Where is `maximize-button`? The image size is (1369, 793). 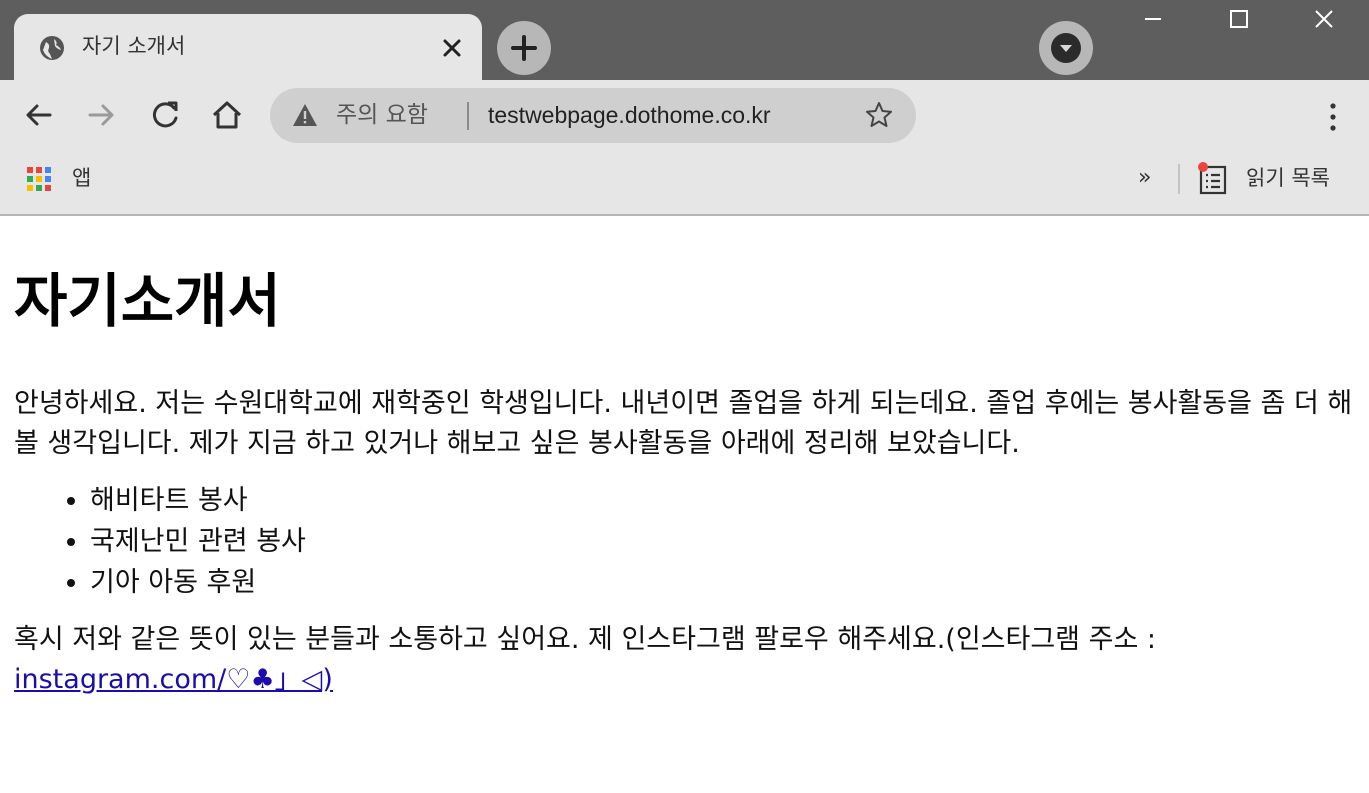
maximize-button is located at coordinates (1241, 19).